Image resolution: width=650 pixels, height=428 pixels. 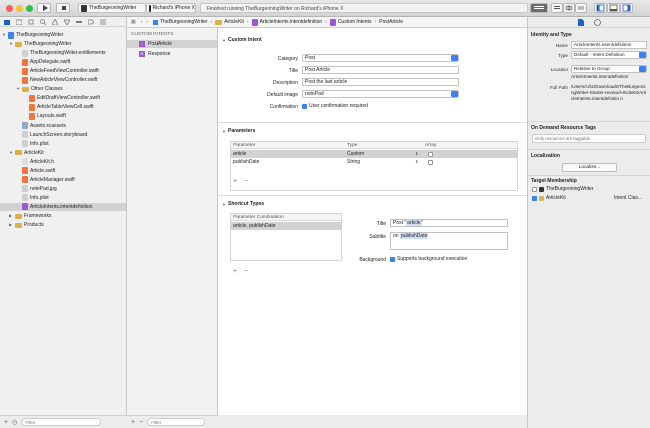 I want to click on tree-item: TheBurgeoningWriter.entitlements, so click(x=63, y=53).